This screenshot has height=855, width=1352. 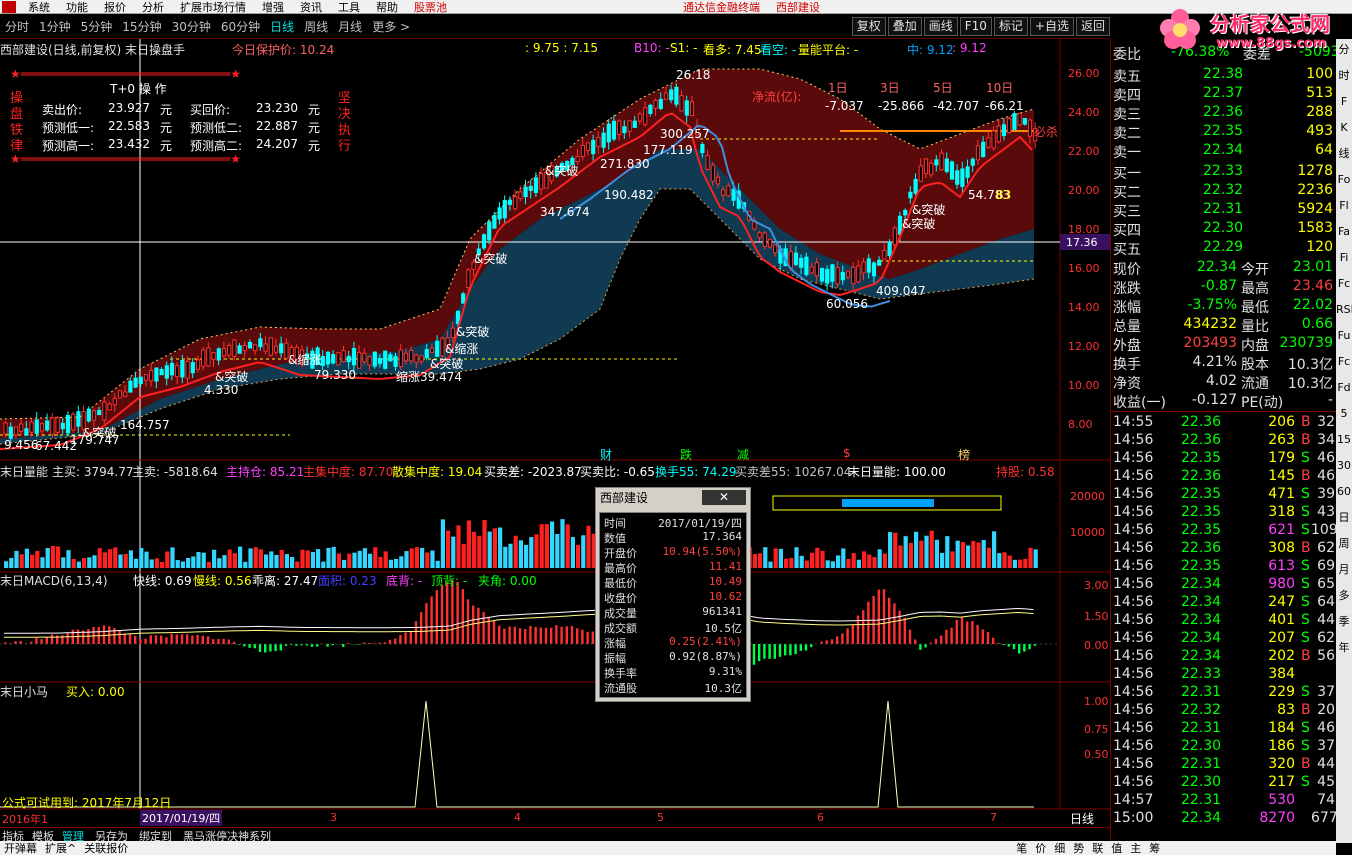 What do you see at coordinates (1116, 847) in the screenshot?
I see `tab-zhi: 值` at bounding box center [1116, 847].